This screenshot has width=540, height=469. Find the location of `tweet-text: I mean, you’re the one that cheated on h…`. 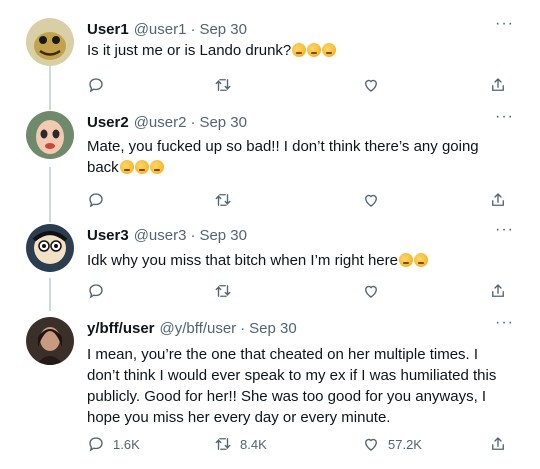

tweet-text: I mean, you’re the one that cheated on h… is located at coordinates (297, 386).